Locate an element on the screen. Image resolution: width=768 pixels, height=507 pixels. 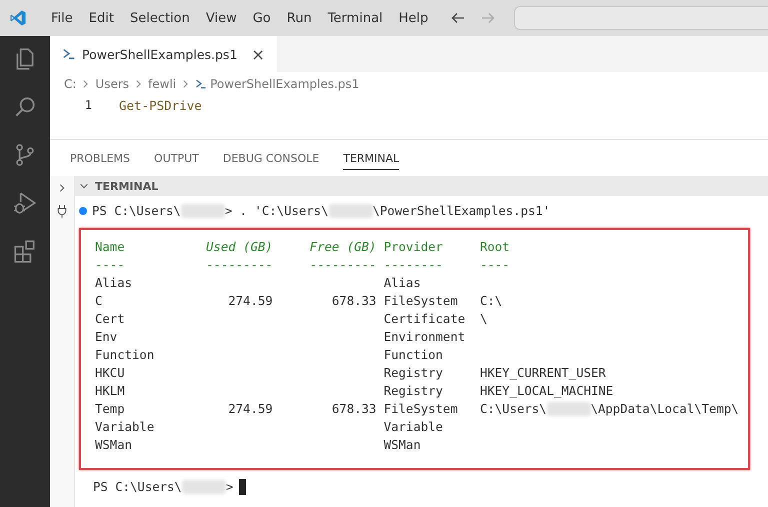
close-icon: × is located at coordinates (258, 54).